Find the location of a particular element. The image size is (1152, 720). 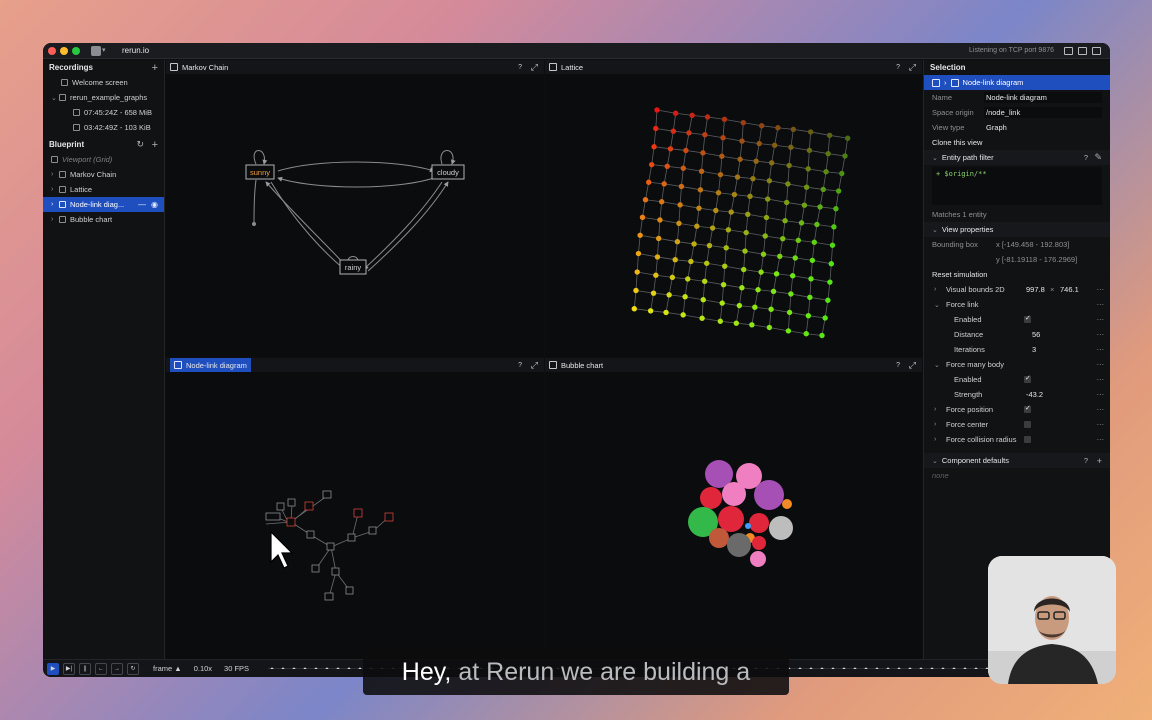

toggle-right-panel-icon is located at coordinates (1096, 51).